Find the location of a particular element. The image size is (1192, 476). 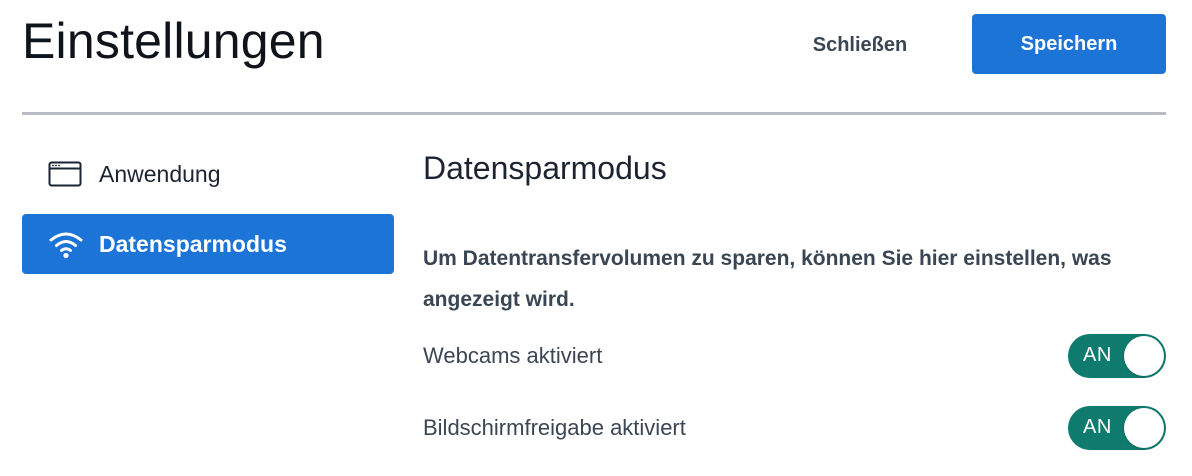

settings-sidebar: Anwendung Datensparmodus is located at coordinates (208, 214).